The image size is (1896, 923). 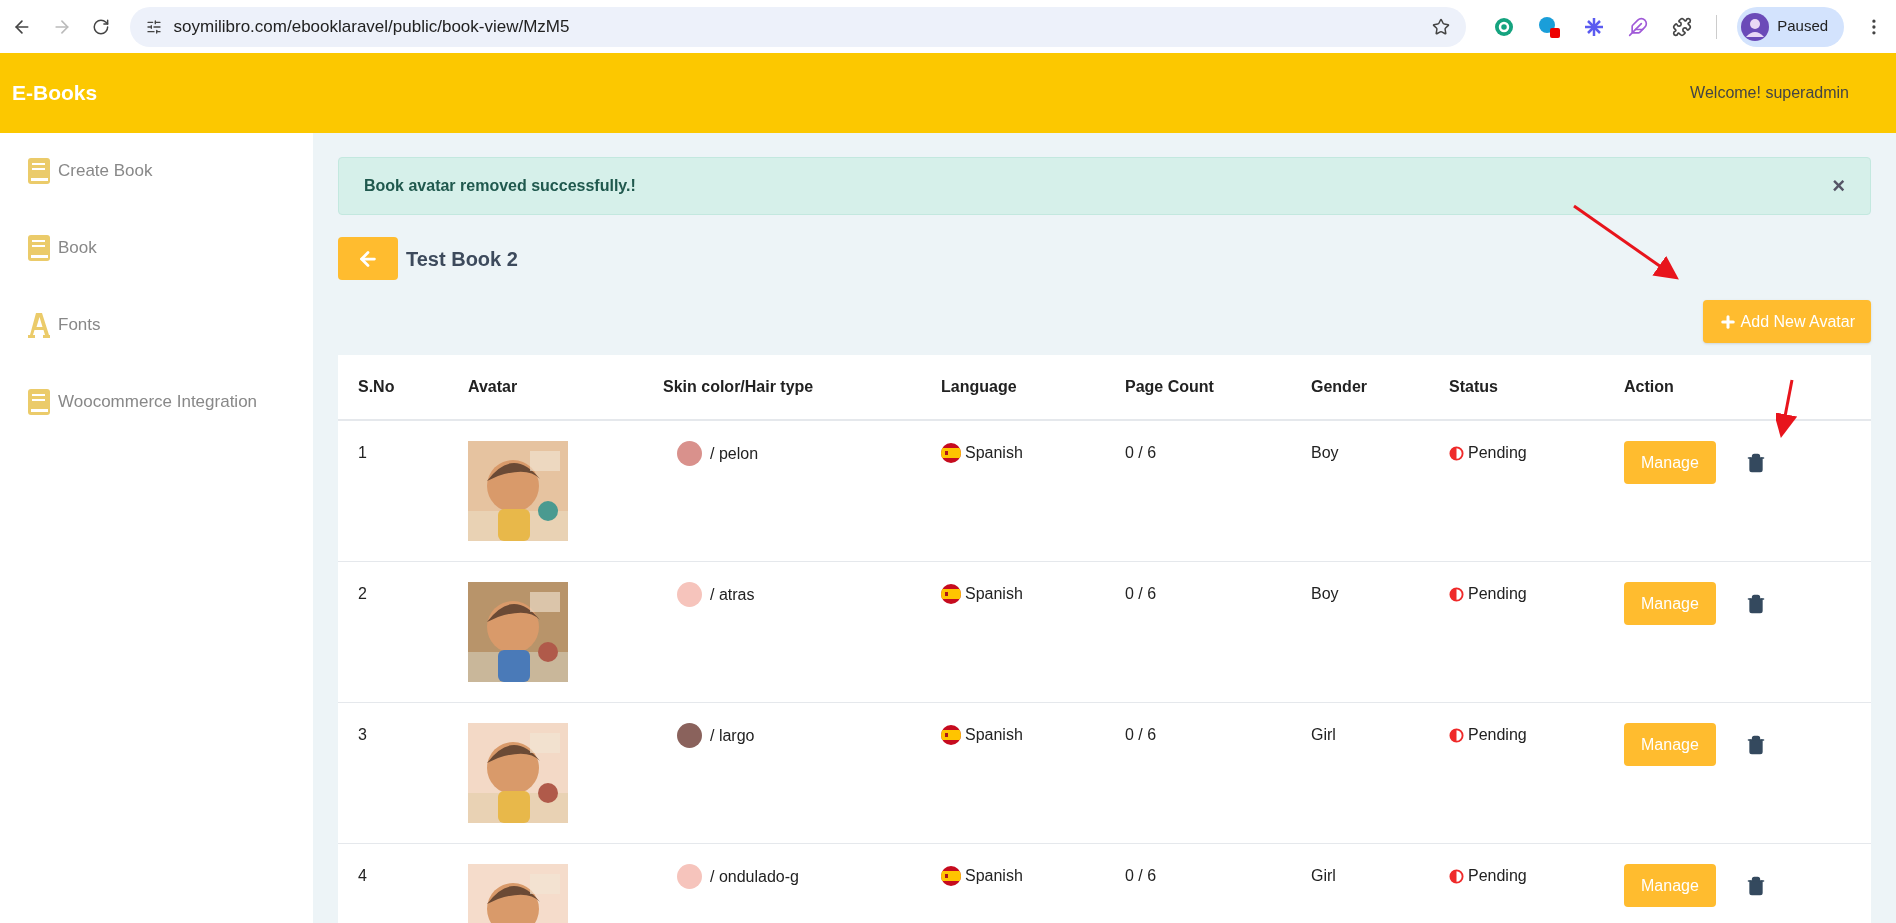 I want to click on sidebar-item: Book, so click(x=170, y=247).